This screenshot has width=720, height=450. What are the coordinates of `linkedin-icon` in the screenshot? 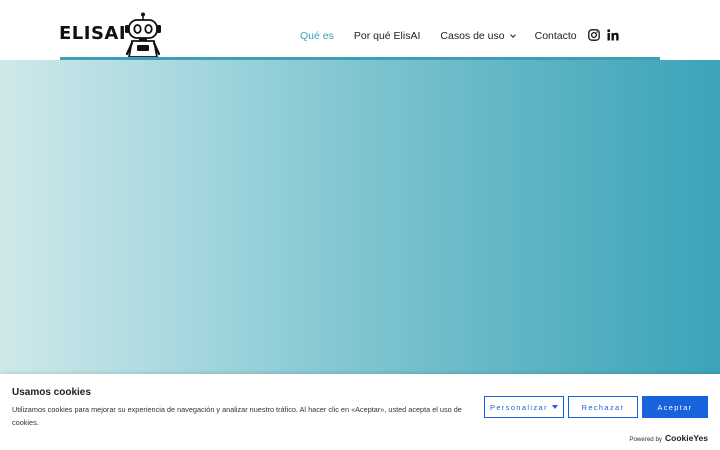 It's located at (613, 35).